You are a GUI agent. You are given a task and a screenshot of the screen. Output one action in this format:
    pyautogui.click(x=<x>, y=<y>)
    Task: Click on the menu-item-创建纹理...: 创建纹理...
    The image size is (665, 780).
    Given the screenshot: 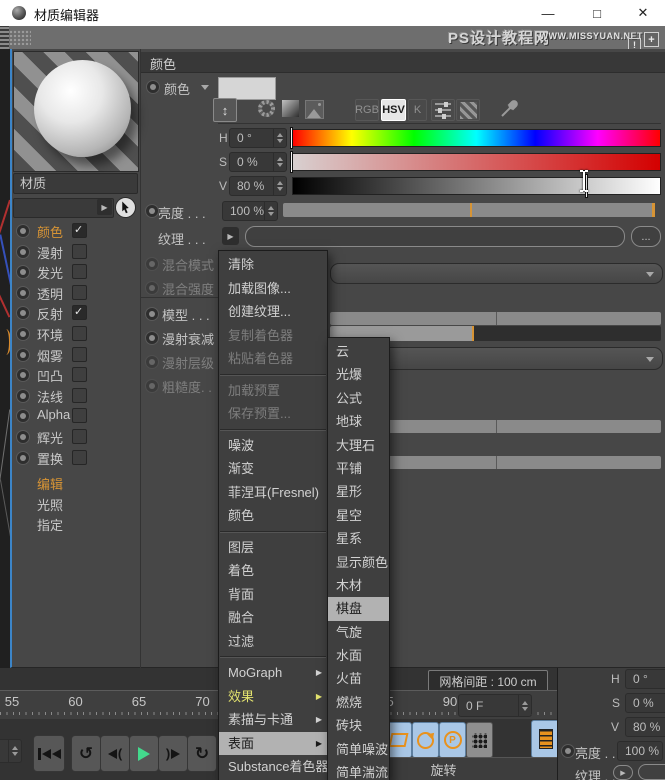 What is the action you would take?
    pyautogui.click(x=273, y=312)
    